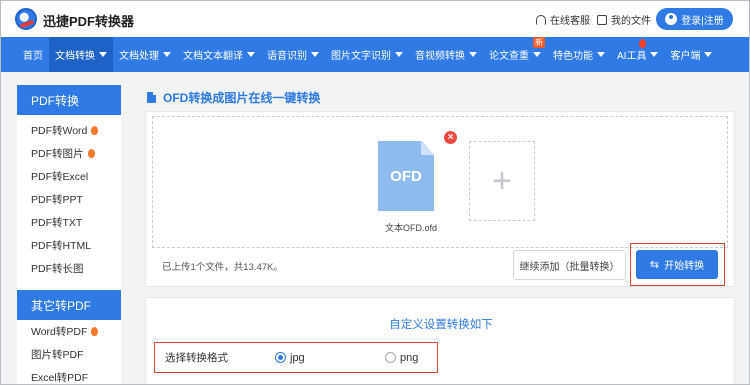 Image resolution: width=750 pixels, height=385 pixels. I want to click on nav-item-label: 首页, so click(33, 56).